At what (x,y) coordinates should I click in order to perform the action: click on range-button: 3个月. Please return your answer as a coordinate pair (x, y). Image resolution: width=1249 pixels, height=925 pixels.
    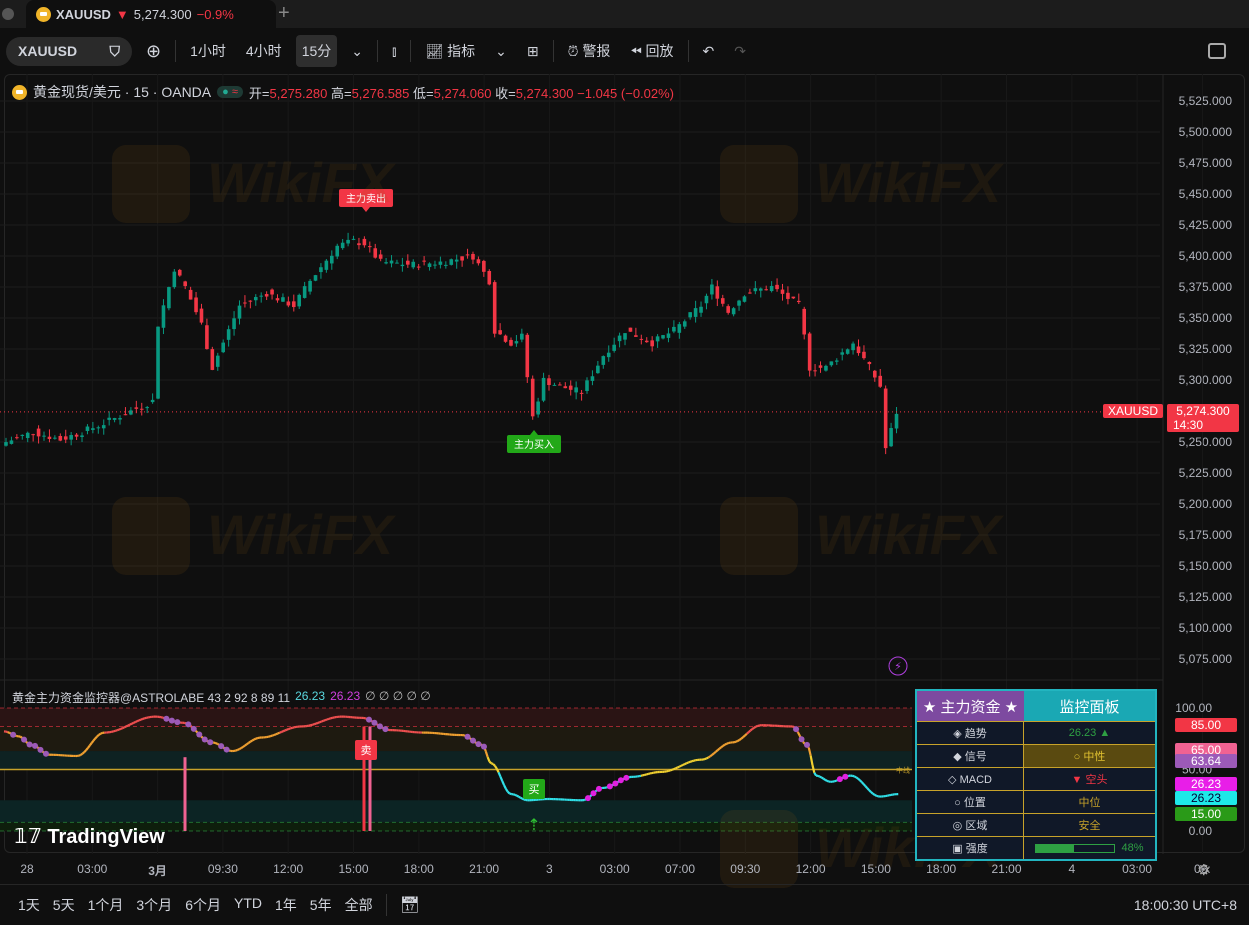
    Looking at the image, I should click on (154, 905).